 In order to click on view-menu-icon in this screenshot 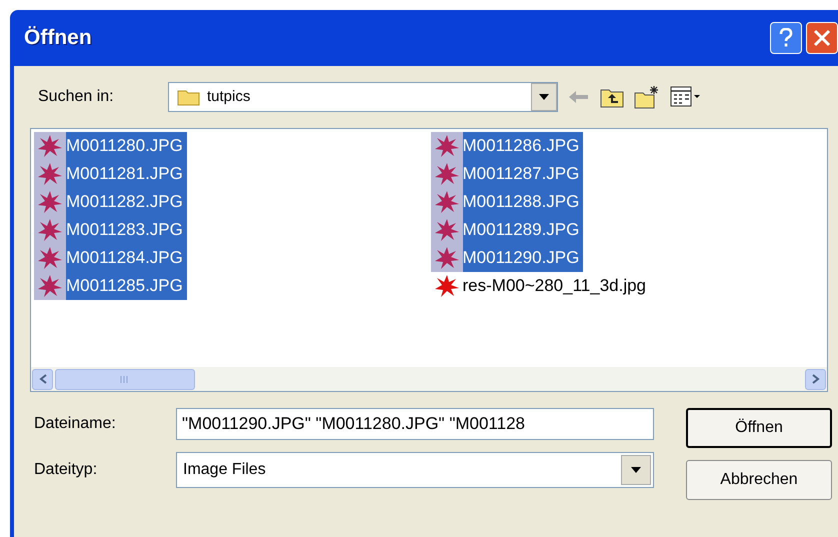, I will do `click(686, 97)`.